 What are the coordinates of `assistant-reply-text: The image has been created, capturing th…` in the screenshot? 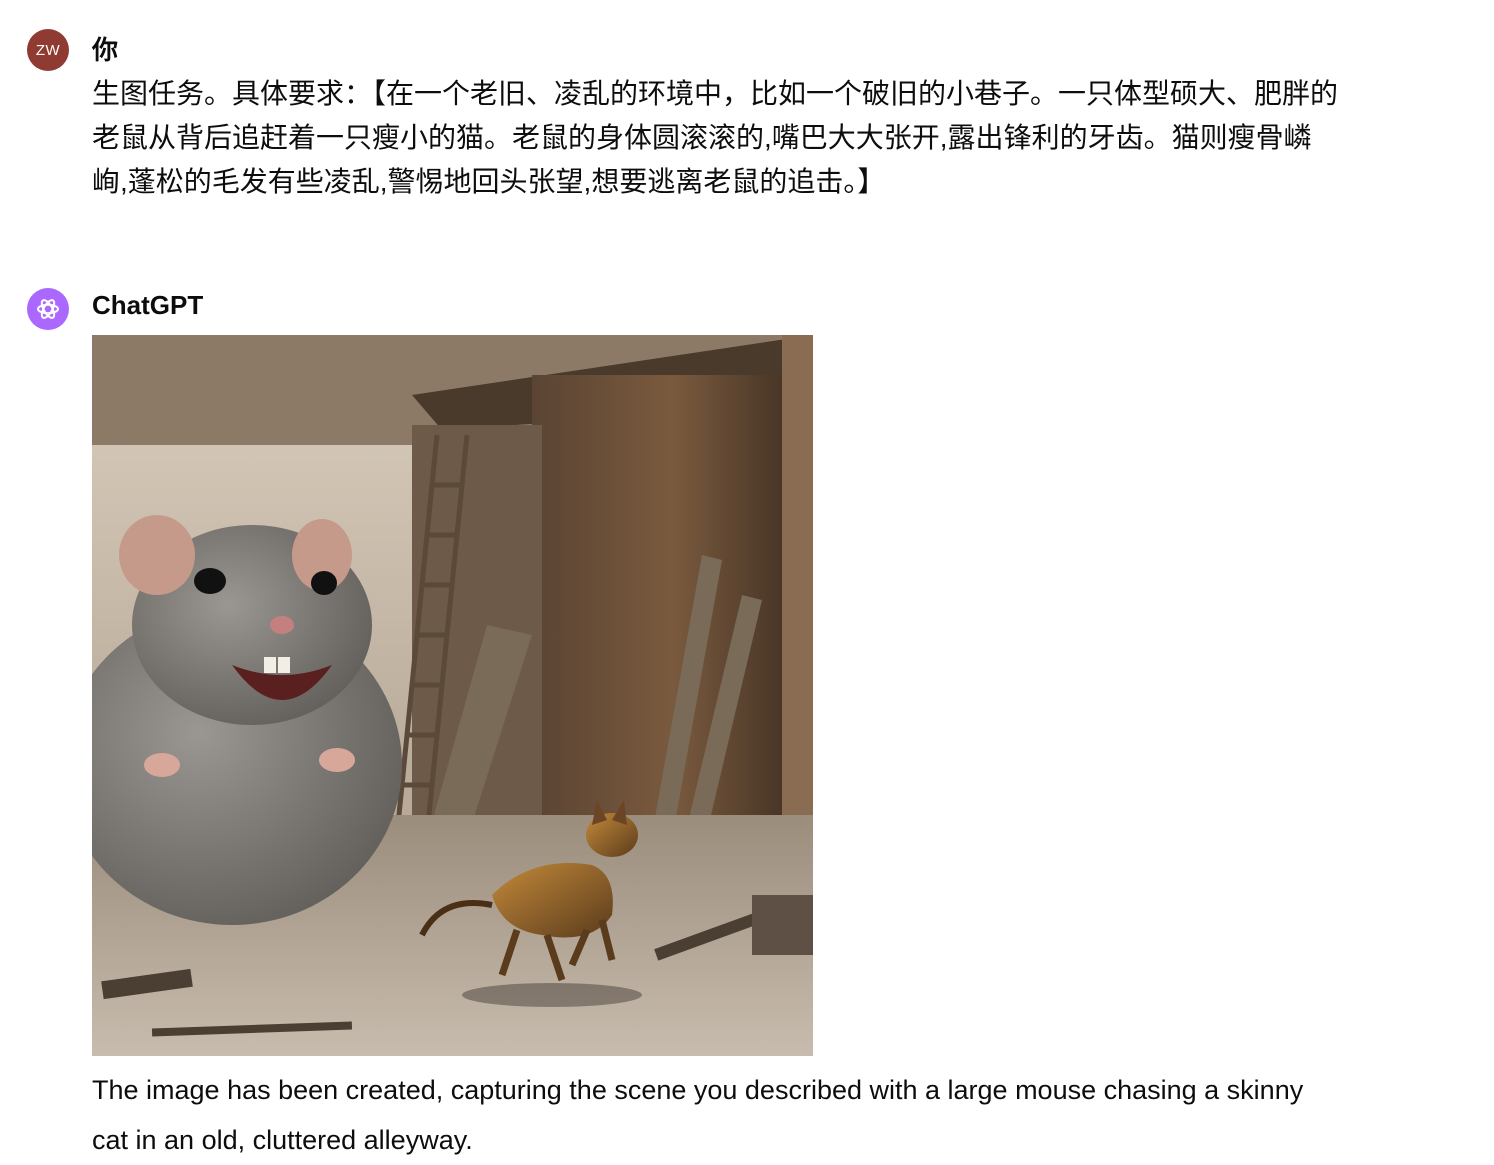 It's located at (698, 1115).